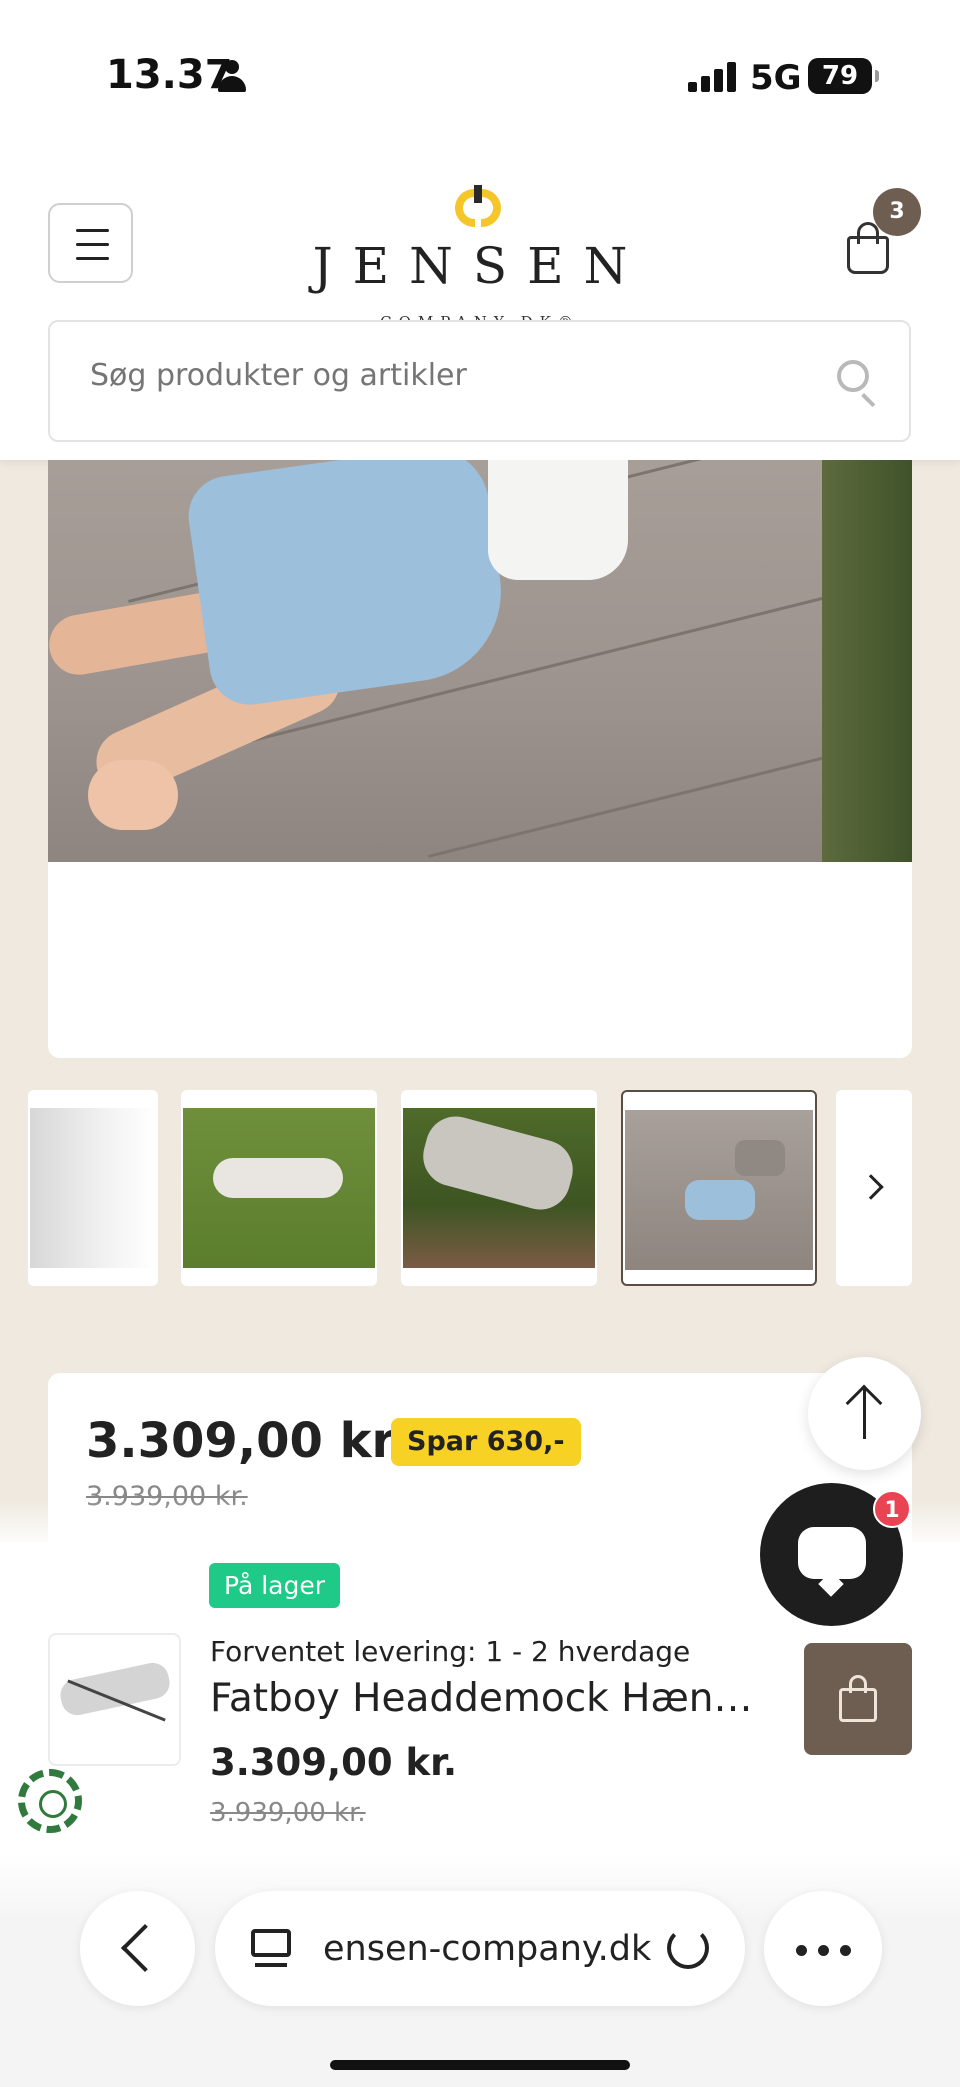 The image size is (960, 2087). Describe the element at coordinates (480, 266) in the screenshot. I see `logo-wordmark: JENSEN` at that location.